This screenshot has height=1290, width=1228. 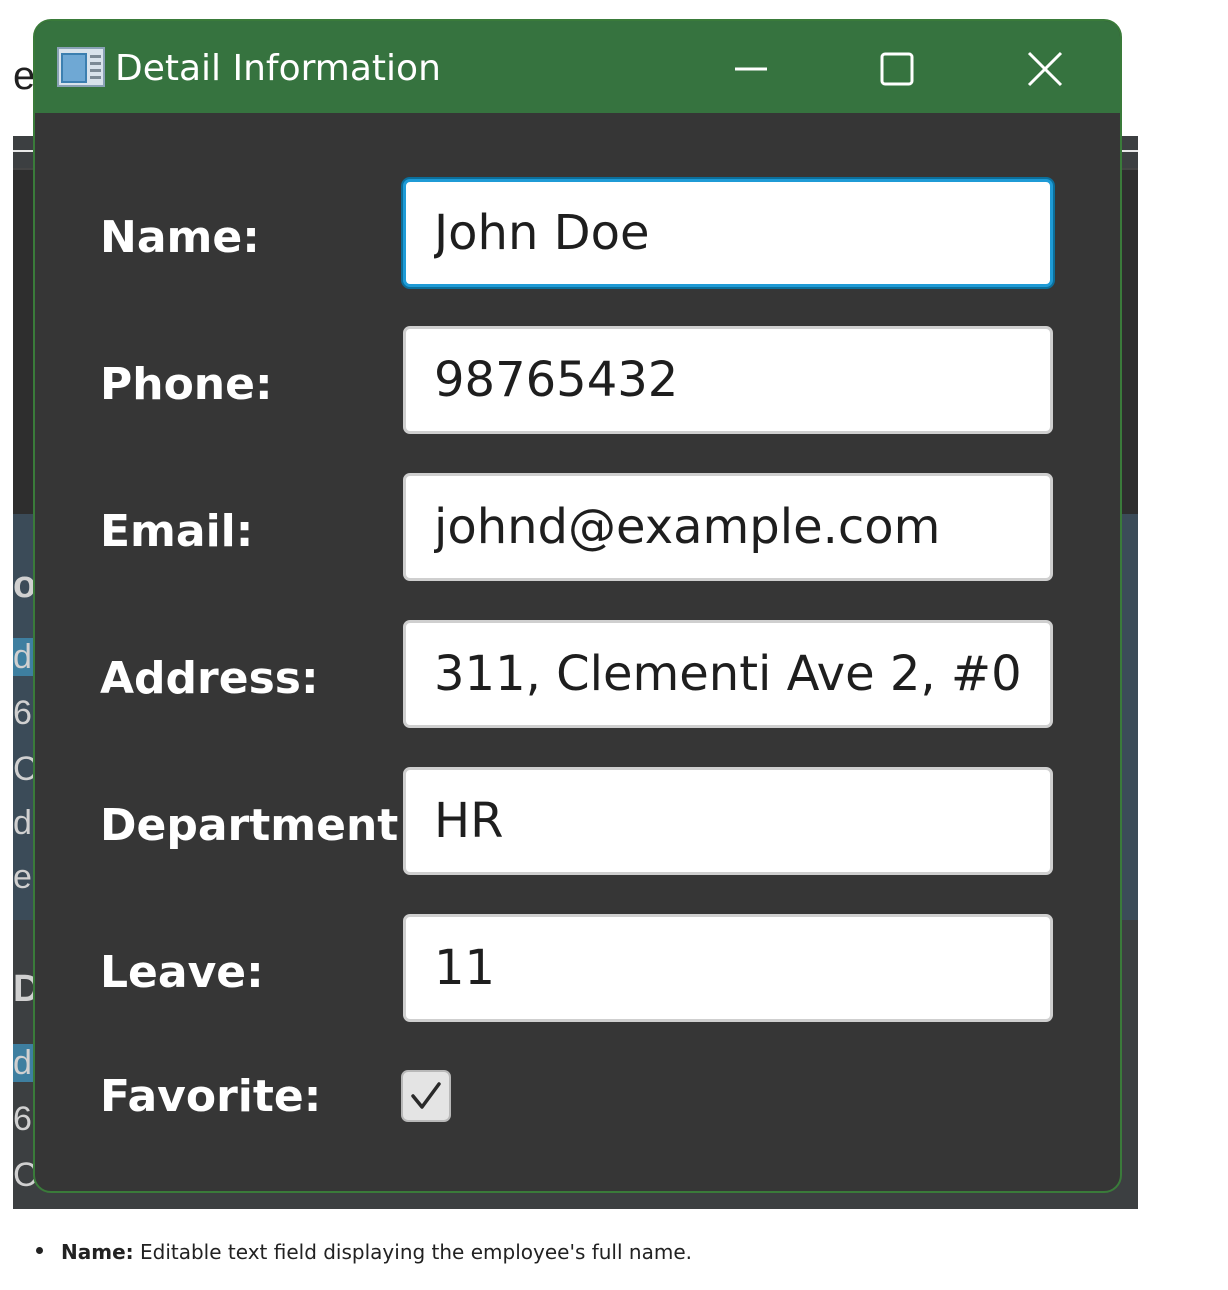 What do you see at coordinates (728, 233) in the screenshot?
I see `name-input` at bounding box center [728, 233].